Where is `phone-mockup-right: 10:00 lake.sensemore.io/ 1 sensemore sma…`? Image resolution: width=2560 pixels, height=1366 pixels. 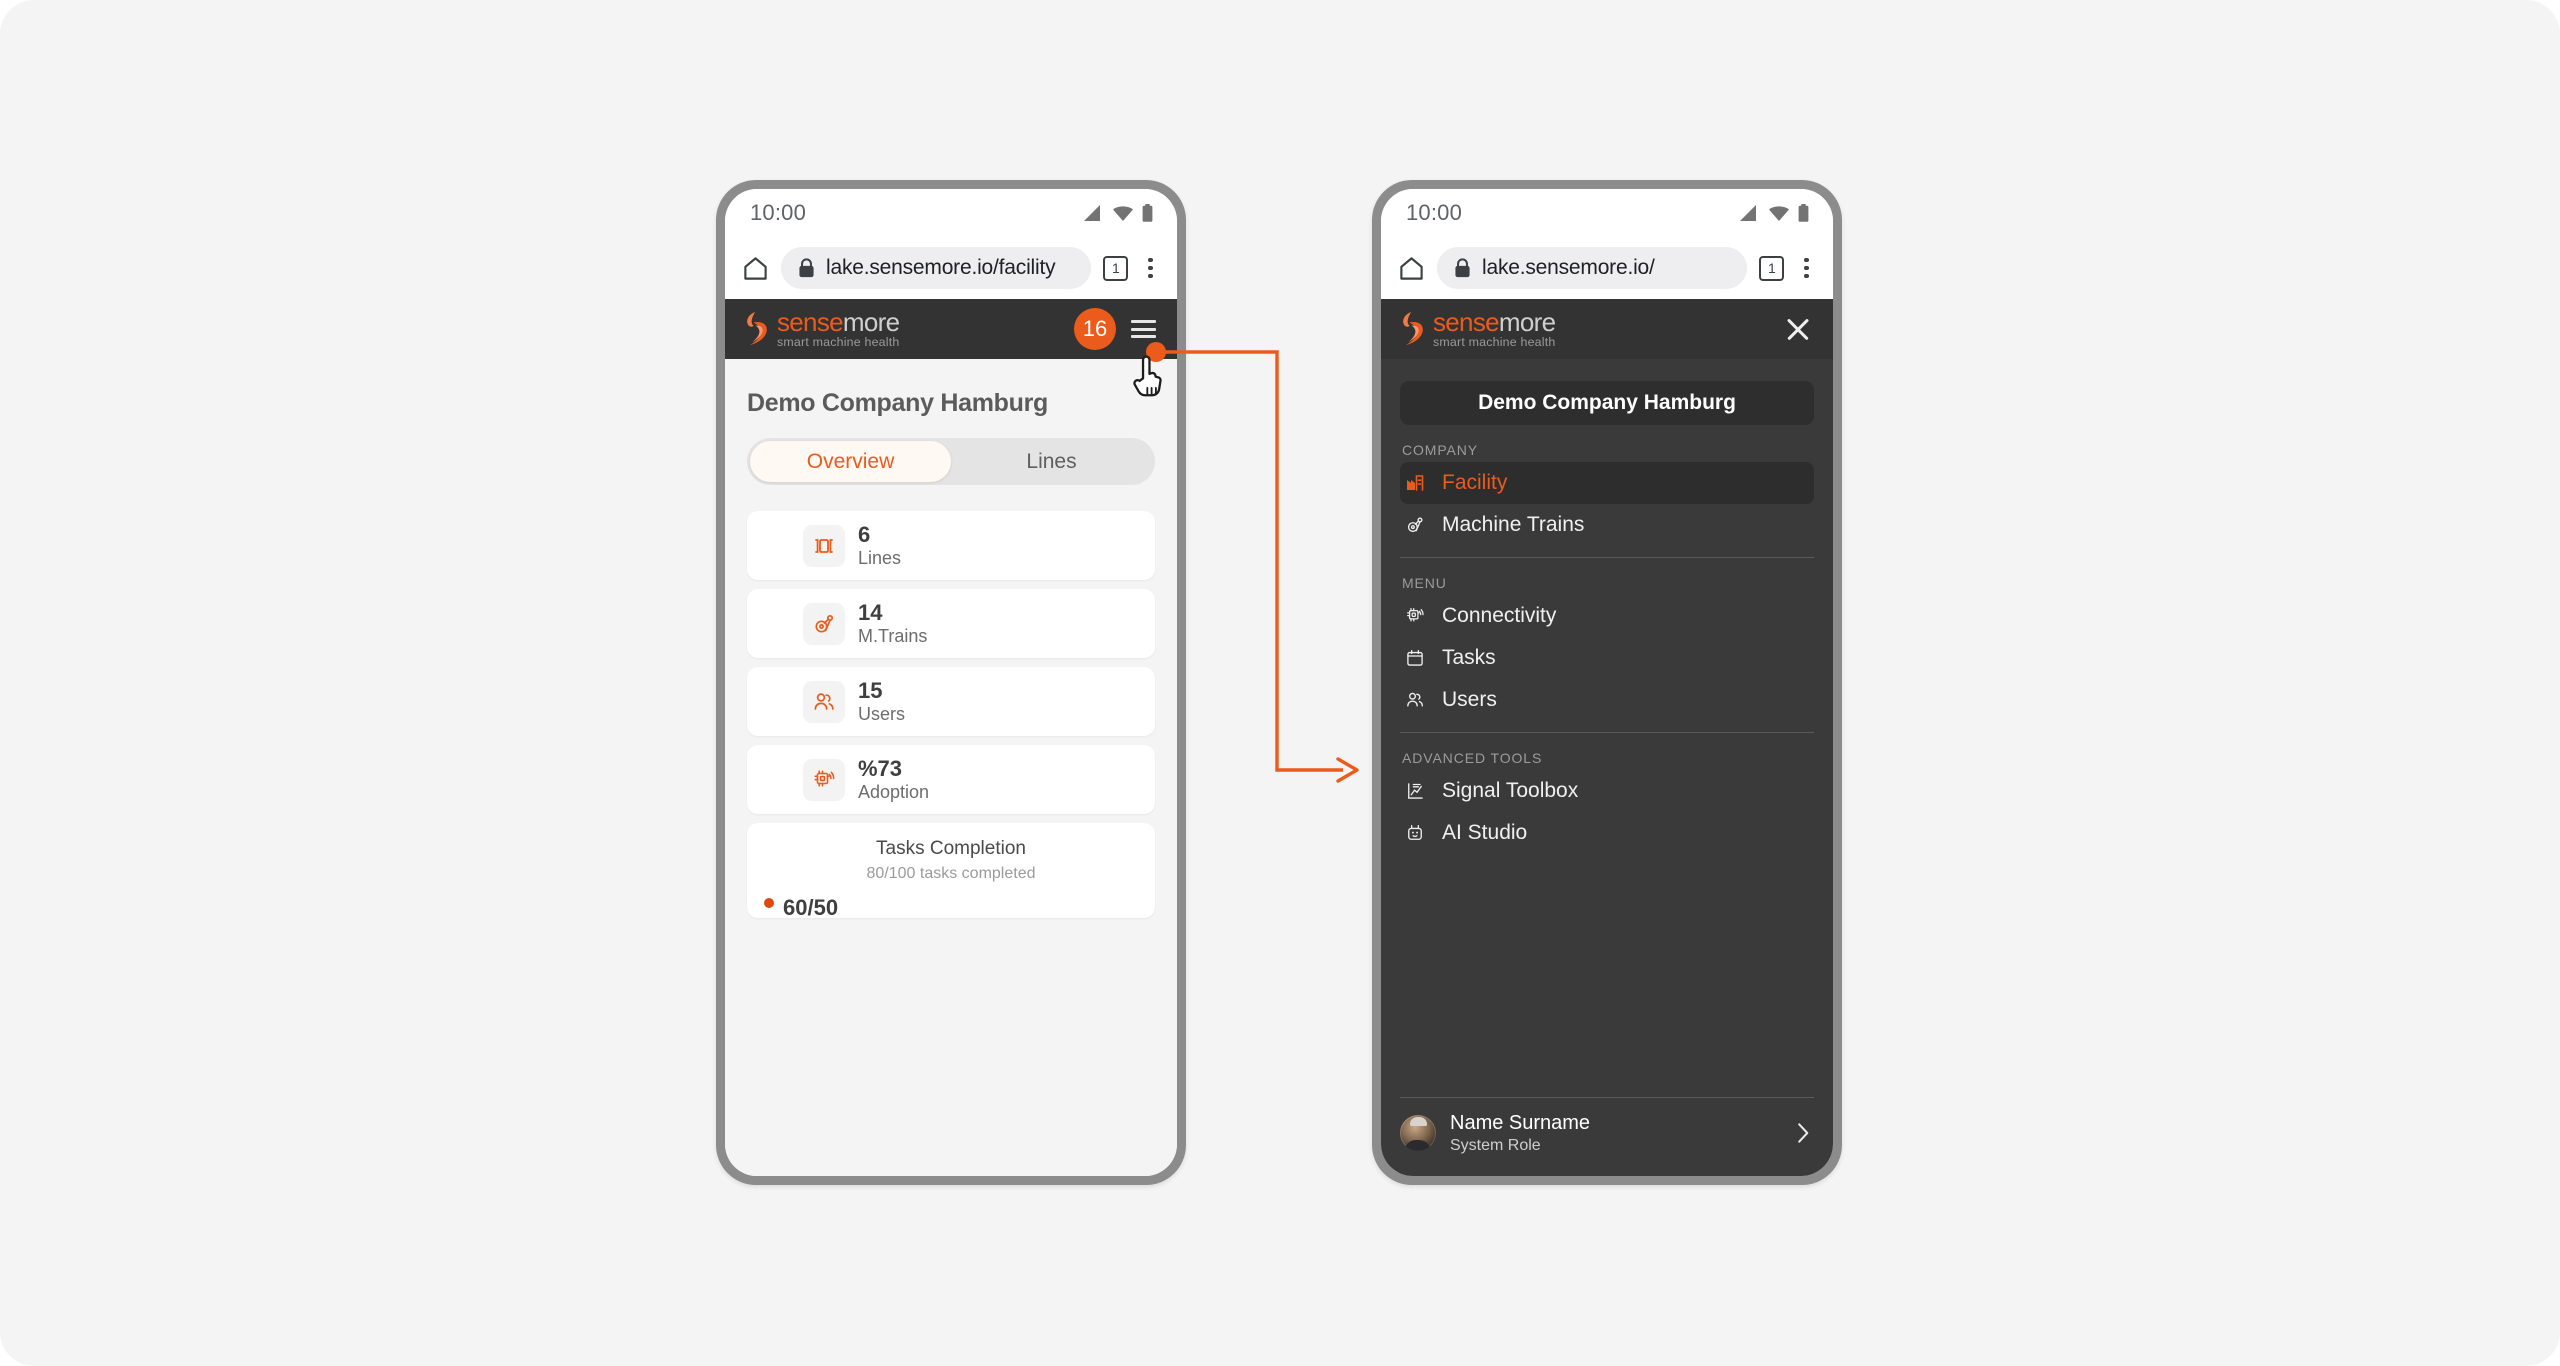 phone-mockup-right: 10:00 lake.sensemore.io/ 1 sensemore sma… is located at coordinates (1607, 682).